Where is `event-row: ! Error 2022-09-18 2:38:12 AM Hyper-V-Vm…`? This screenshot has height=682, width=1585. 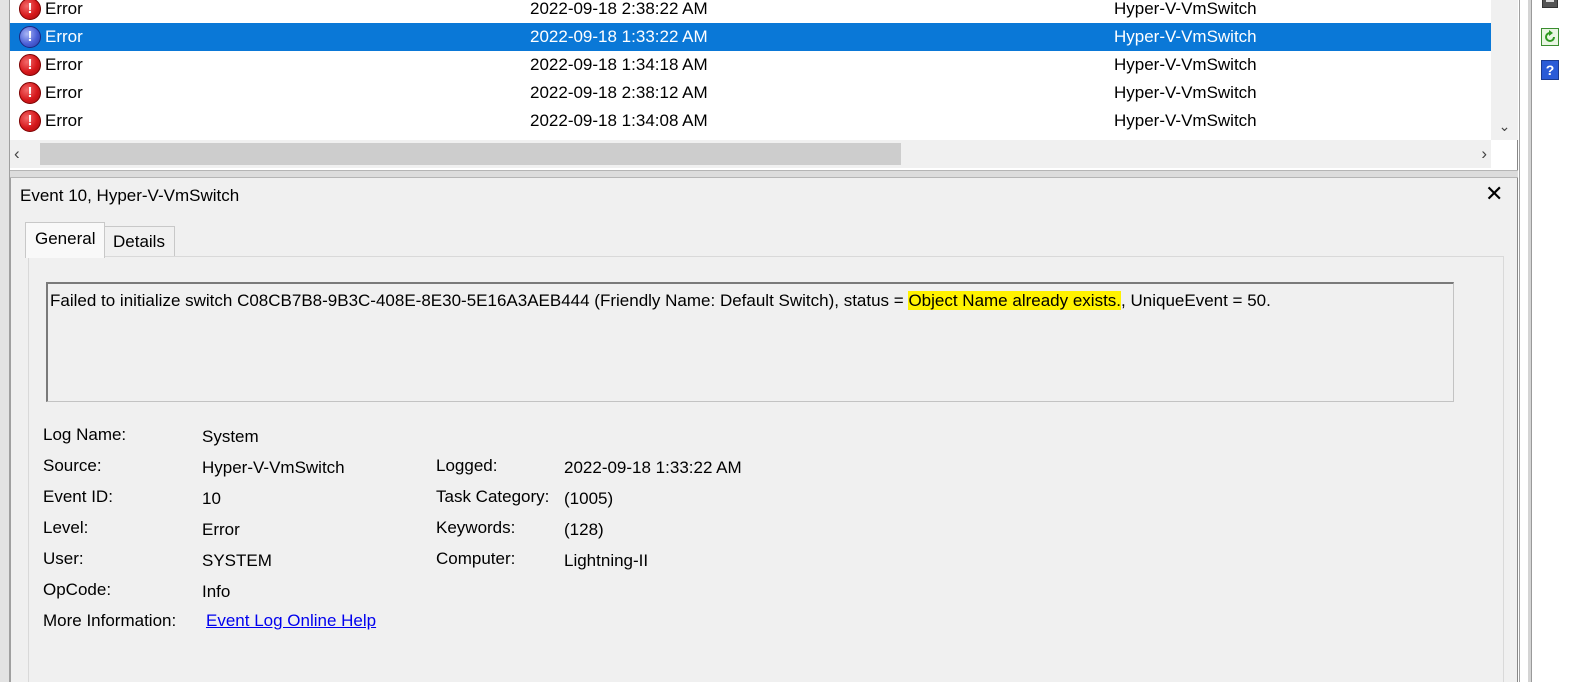
event-row: ! Error 2022-09-18 2:38:12 AM Hyper-V-Vm… is located at coordinates (750, 93).